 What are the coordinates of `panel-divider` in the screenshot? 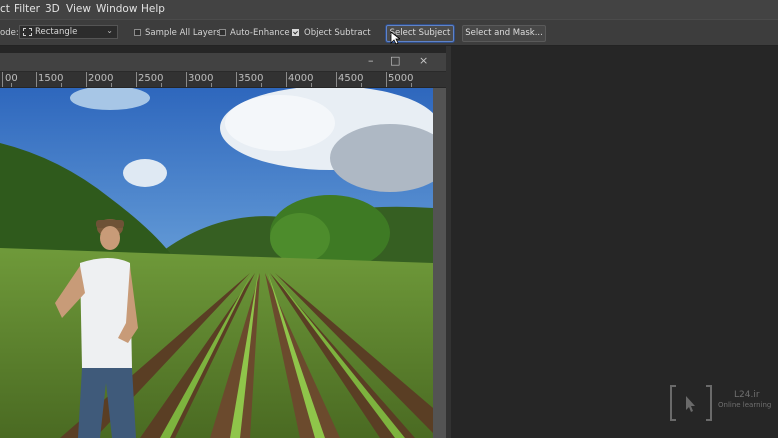 It's located at (448, 242).